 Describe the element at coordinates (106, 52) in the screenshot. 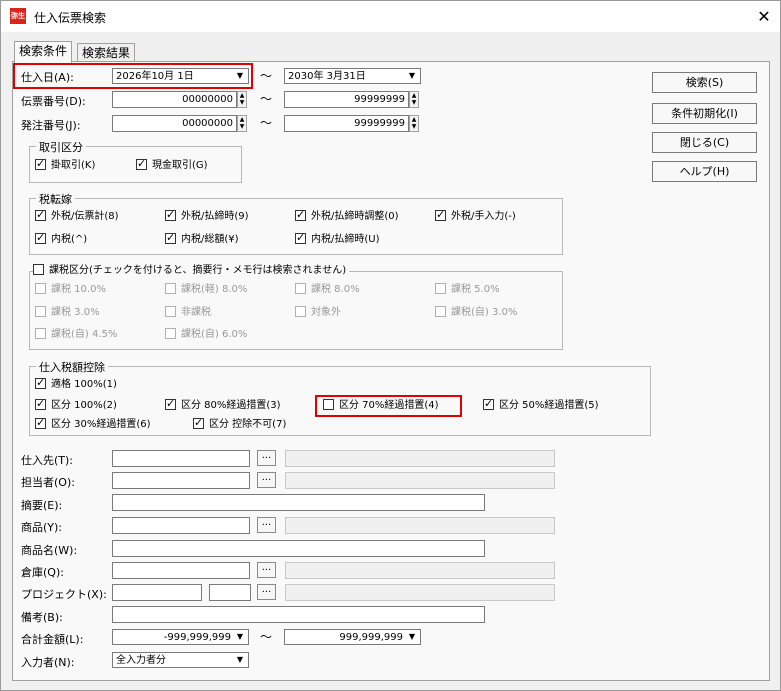

I see `tab-search-results: 検索結果` at that location.